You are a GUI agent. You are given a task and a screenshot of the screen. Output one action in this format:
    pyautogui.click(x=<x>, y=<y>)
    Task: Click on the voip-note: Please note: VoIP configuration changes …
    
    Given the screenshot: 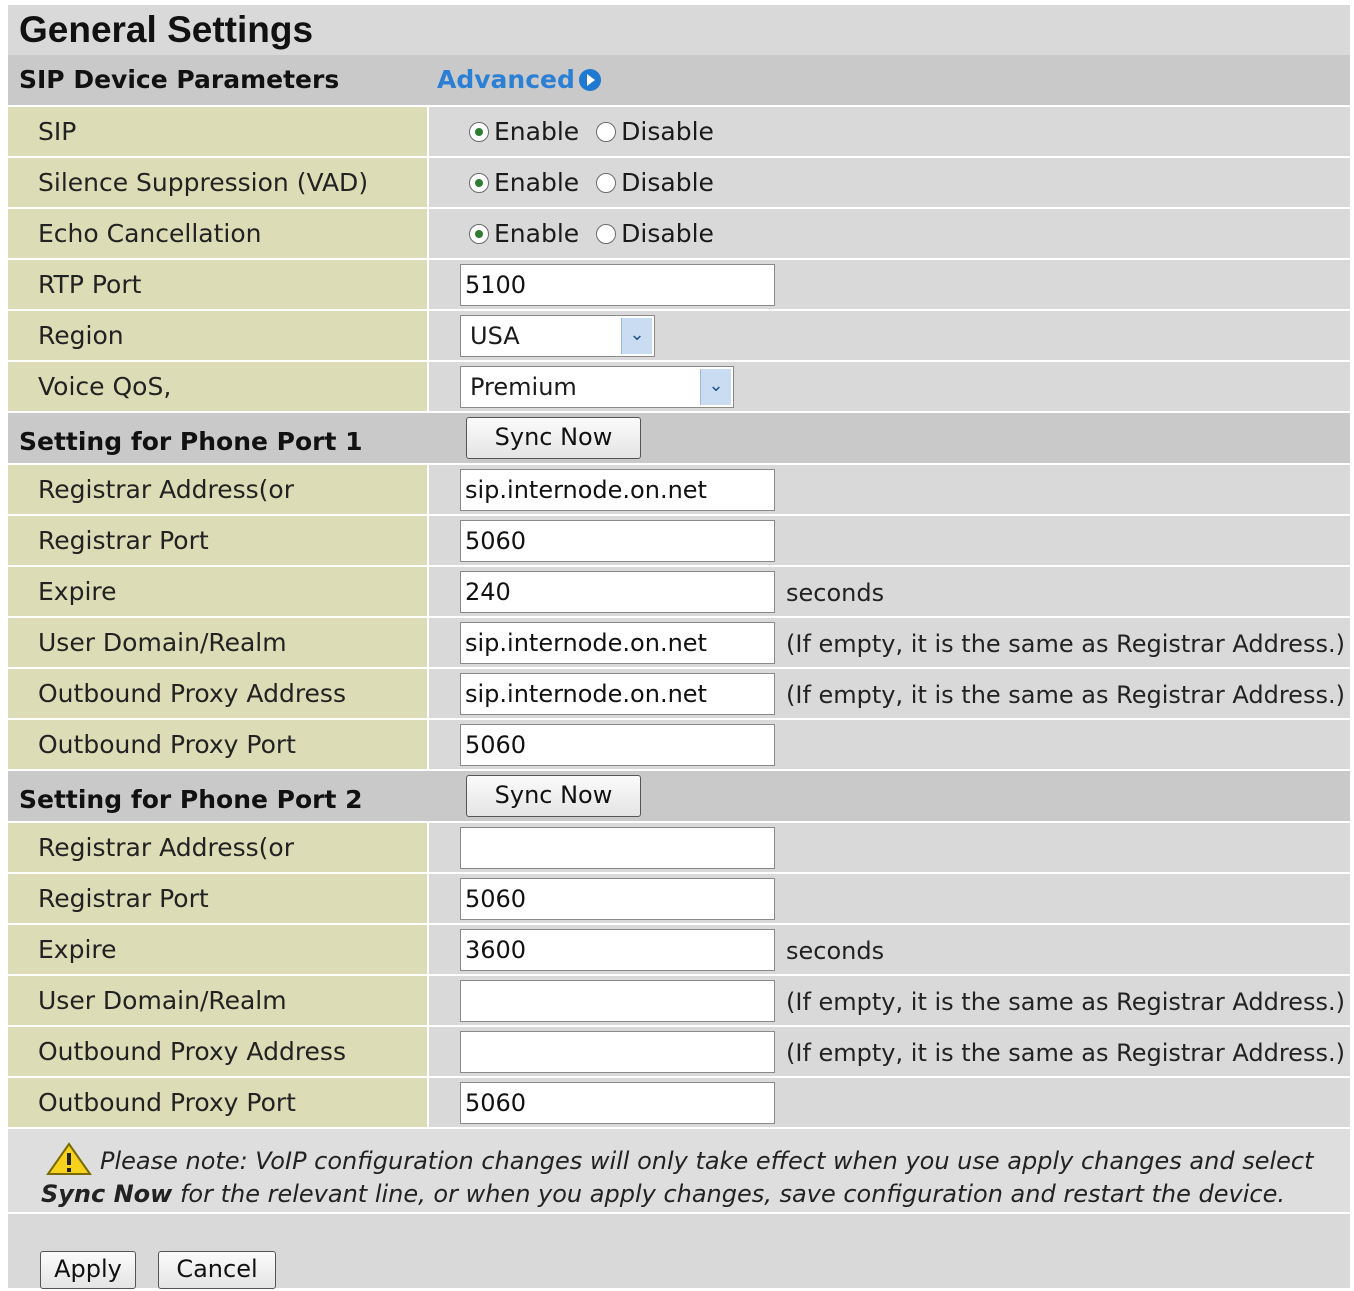 What is the action you would take?
    pyautogui.click(x=679, y=1171)
    